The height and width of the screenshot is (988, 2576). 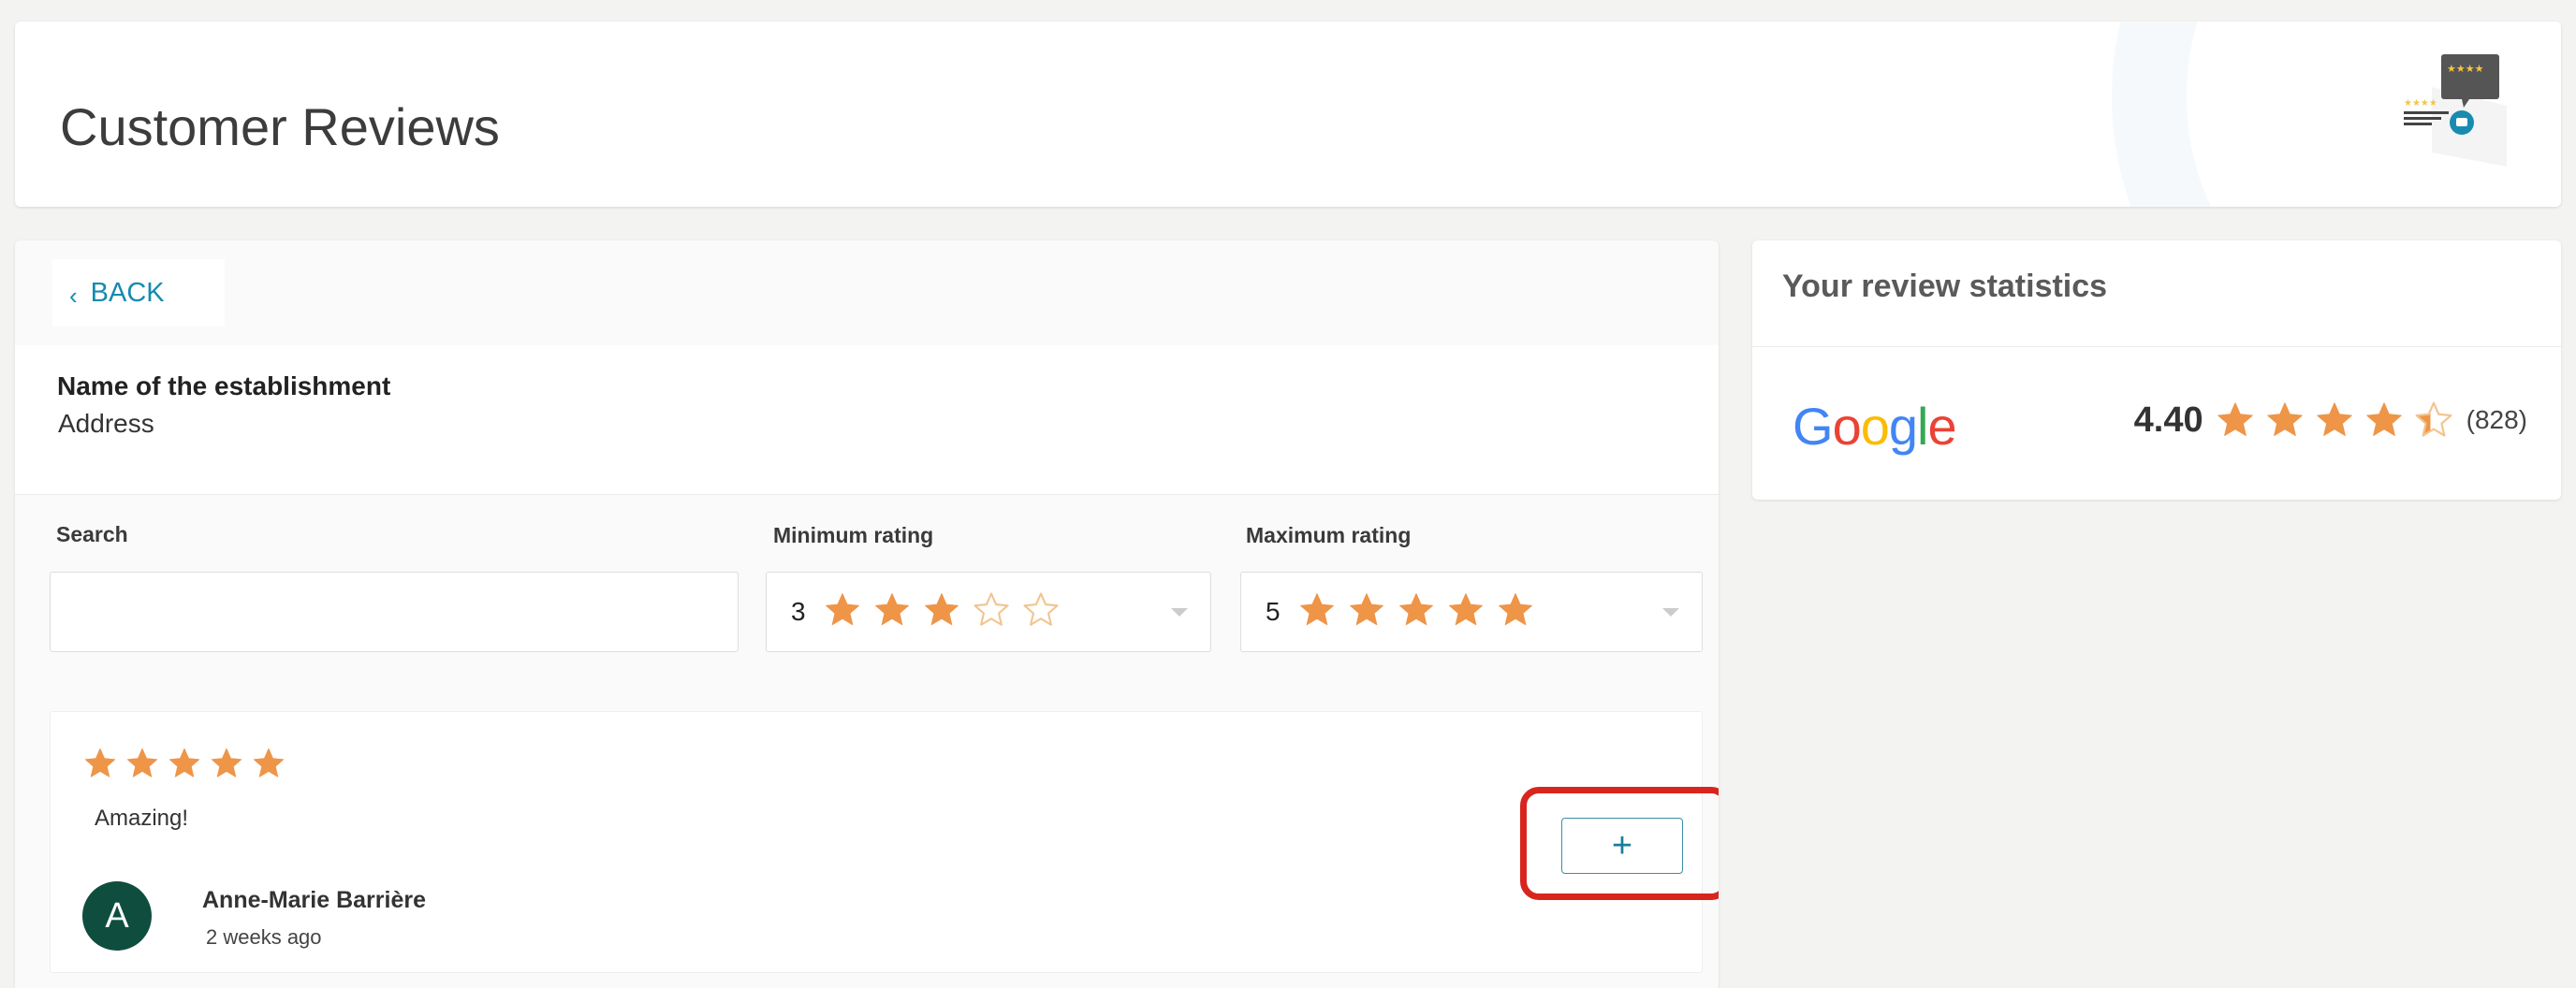 What do you see at coordinates (853, 535) in the screenshot?
I see `min-rating-label: Minimum rating` at bounding box center [853, 535].